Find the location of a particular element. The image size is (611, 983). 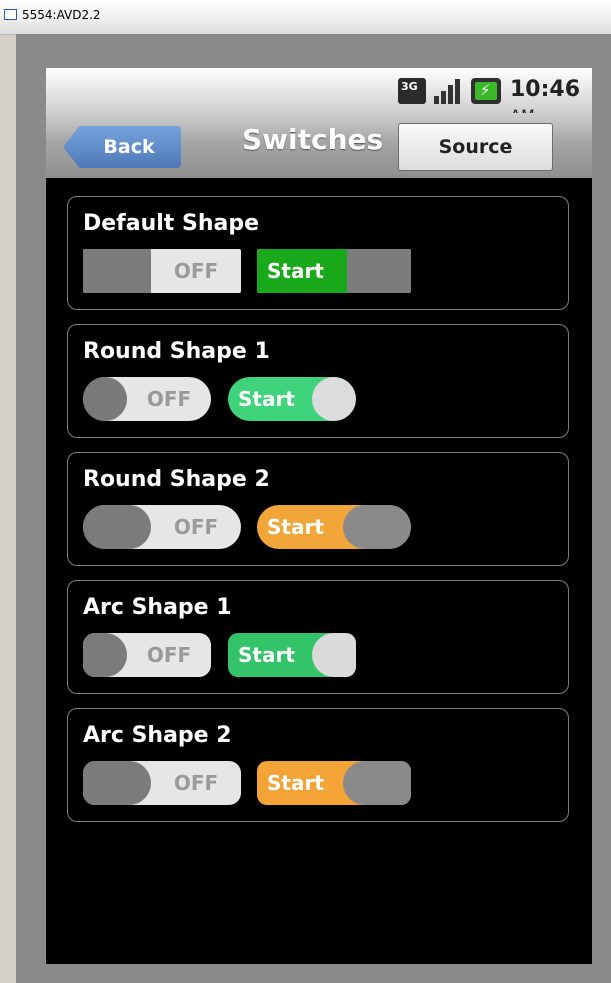

switch-card-title: Default Shape is located at coordinates (171, 223).